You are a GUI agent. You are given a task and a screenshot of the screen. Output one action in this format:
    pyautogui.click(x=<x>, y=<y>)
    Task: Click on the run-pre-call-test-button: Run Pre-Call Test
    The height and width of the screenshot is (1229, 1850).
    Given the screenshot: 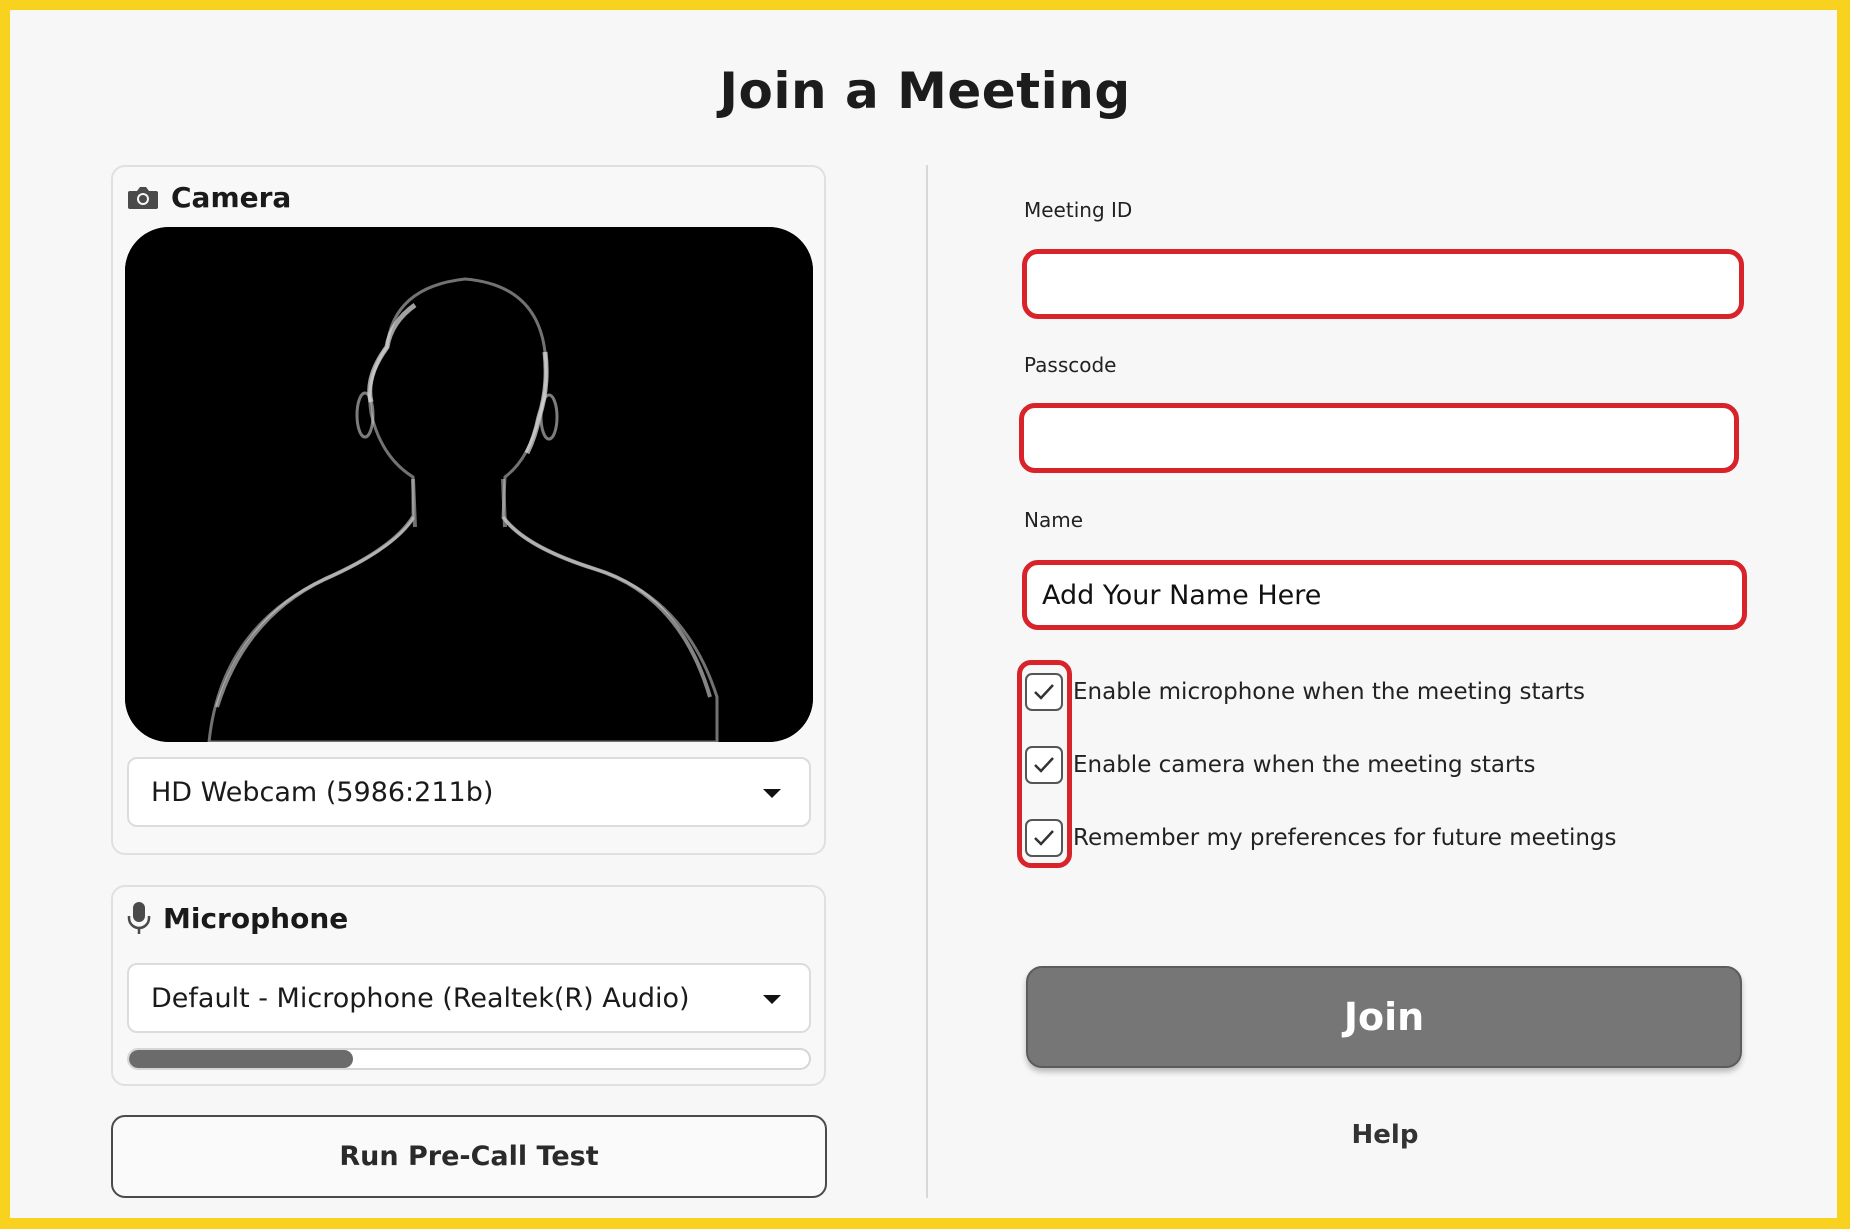 What is the action you would take?
    pyautogui.click(x=469, y=1156)
    